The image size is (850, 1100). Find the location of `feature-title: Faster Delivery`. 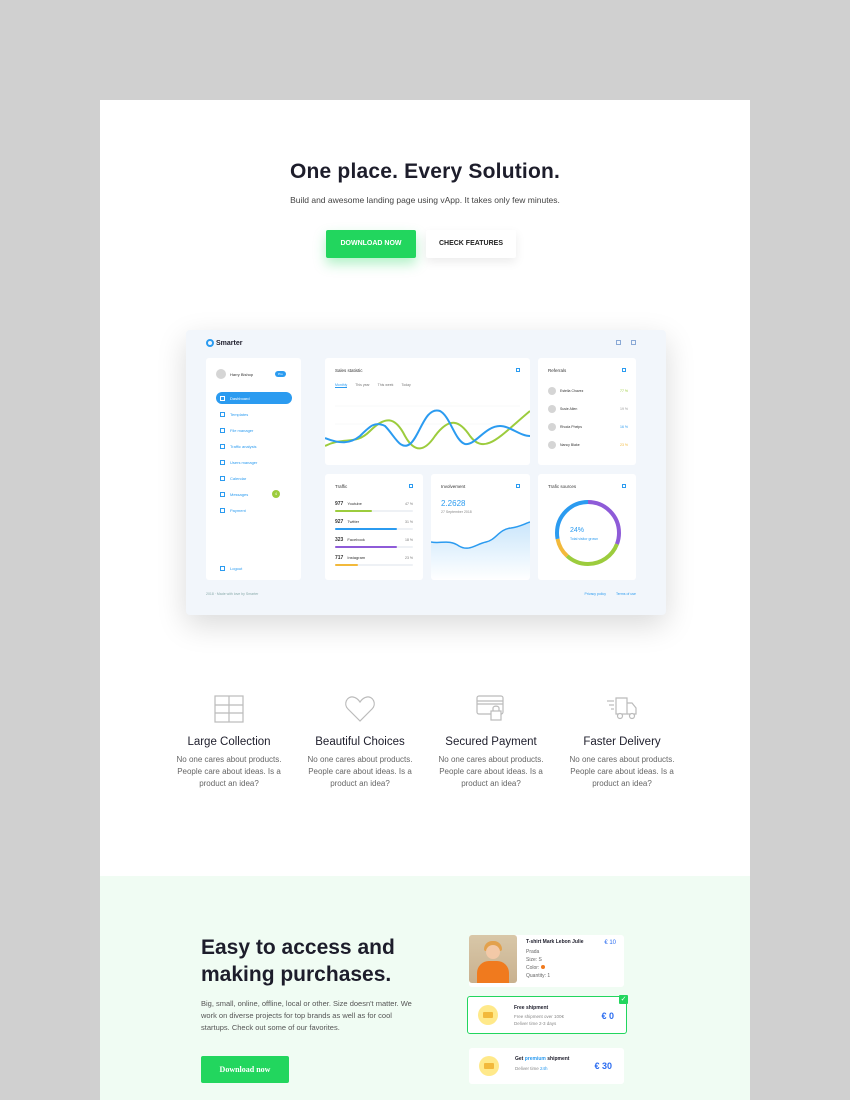

feature-title: Faster Delivery is located at coordinates (622, 742).